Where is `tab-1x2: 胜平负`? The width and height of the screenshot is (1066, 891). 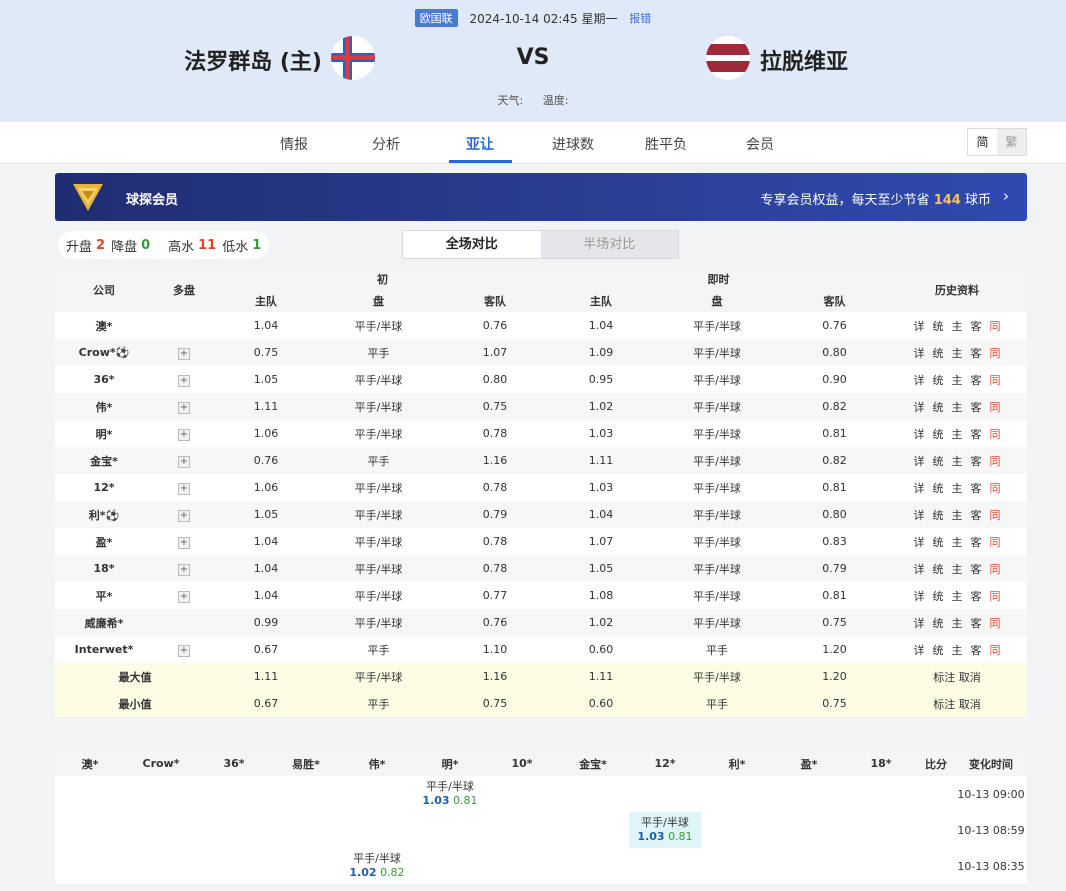
tab-1x2: 胜平负 is located at coordinates (666, 144).